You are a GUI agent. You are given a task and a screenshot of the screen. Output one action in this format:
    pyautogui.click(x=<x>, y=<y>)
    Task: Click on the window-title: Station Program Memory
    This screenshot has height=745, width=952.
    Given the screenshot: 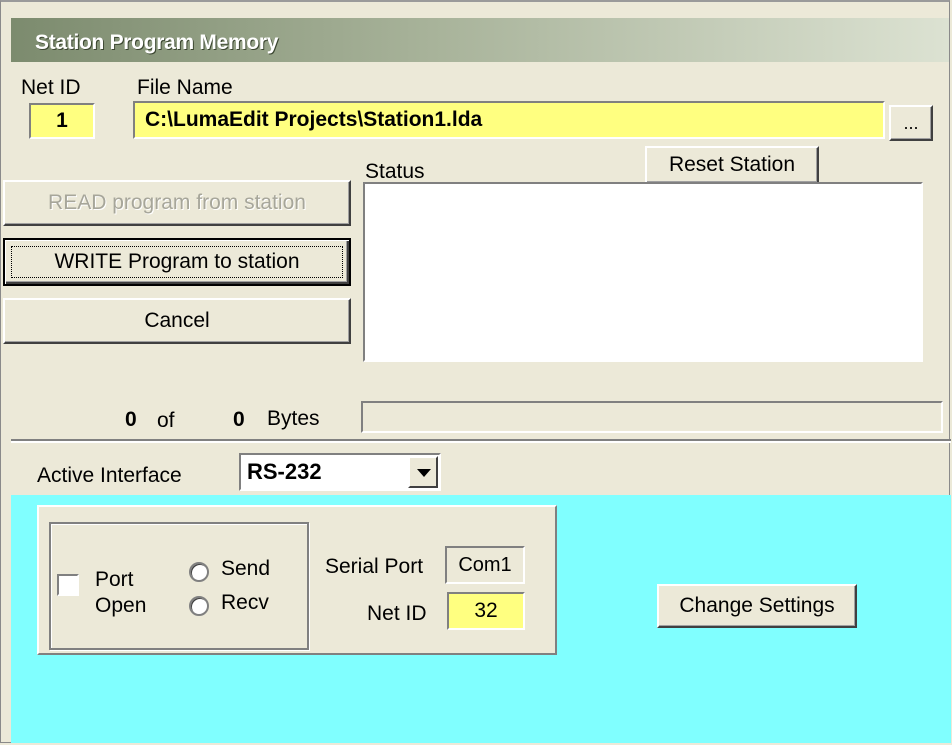 What is the action you would take?
    pyautogui.click(x=157, y=42)
    